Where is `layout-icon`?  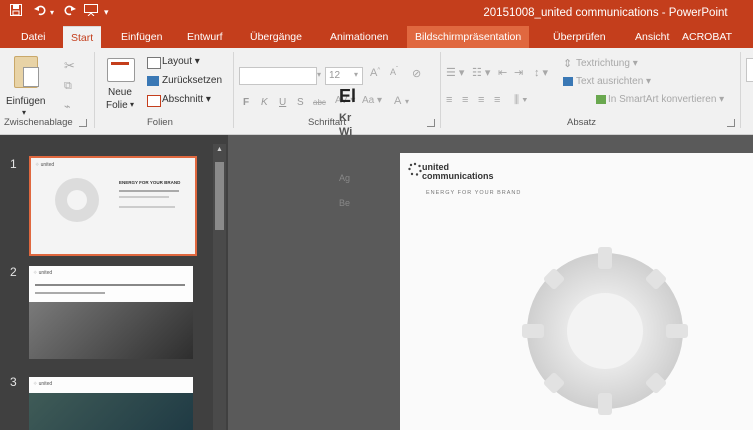 layout-icon is located at coordinates (154, 63).